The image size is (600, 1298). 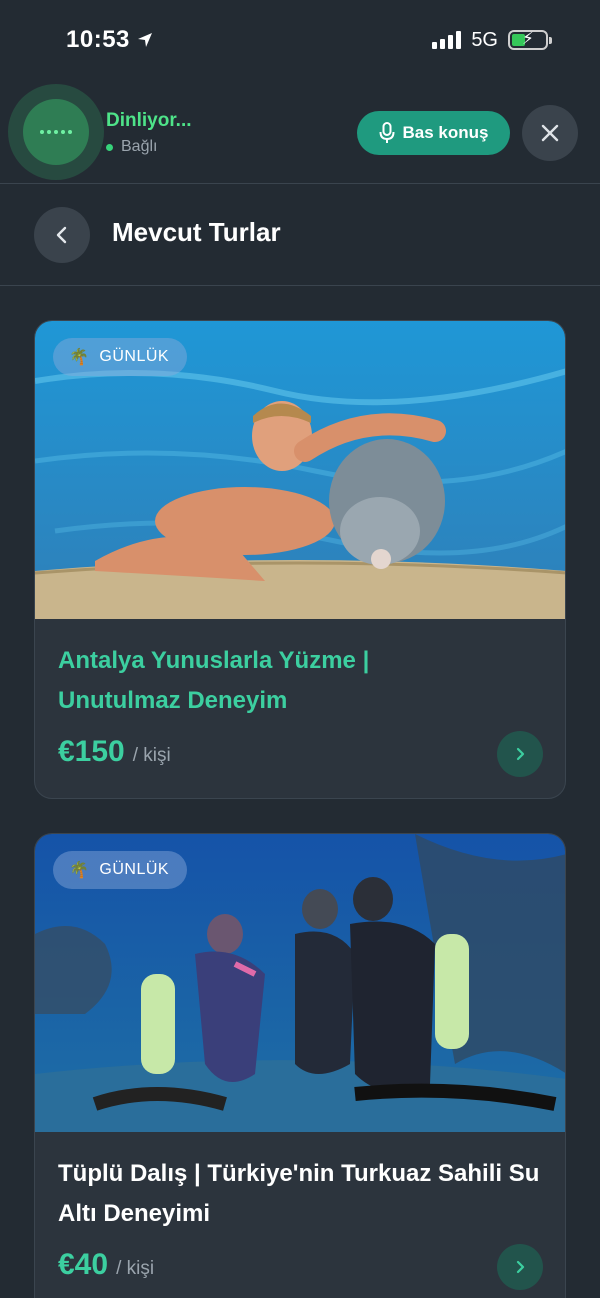 I want to click on time-text: 10:53, so click(x=98, y=39).